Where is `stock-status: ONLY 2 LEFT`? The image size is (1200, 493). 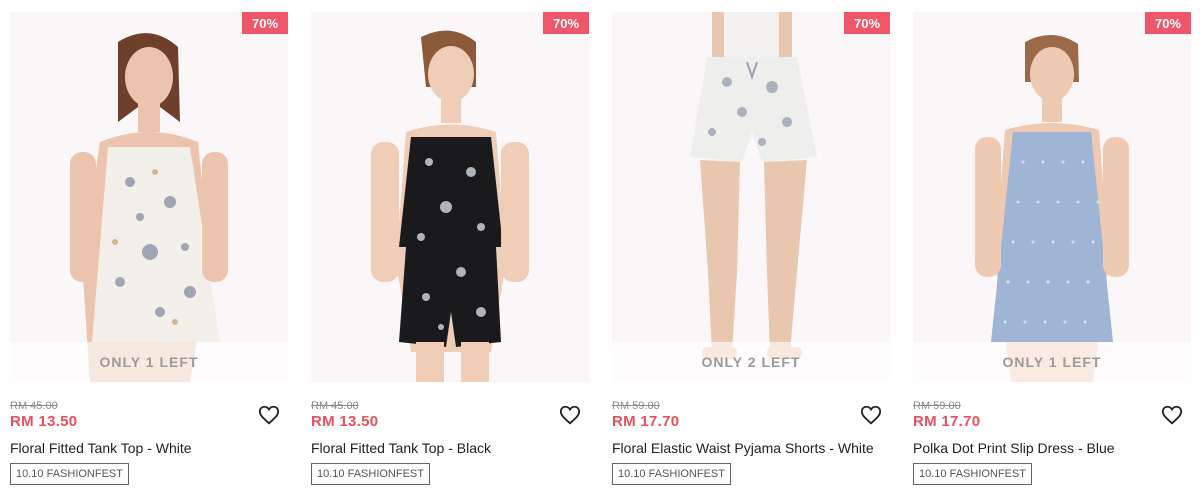
stock-status: ONLY 2 LEFT is located at coordinates (751, 362).